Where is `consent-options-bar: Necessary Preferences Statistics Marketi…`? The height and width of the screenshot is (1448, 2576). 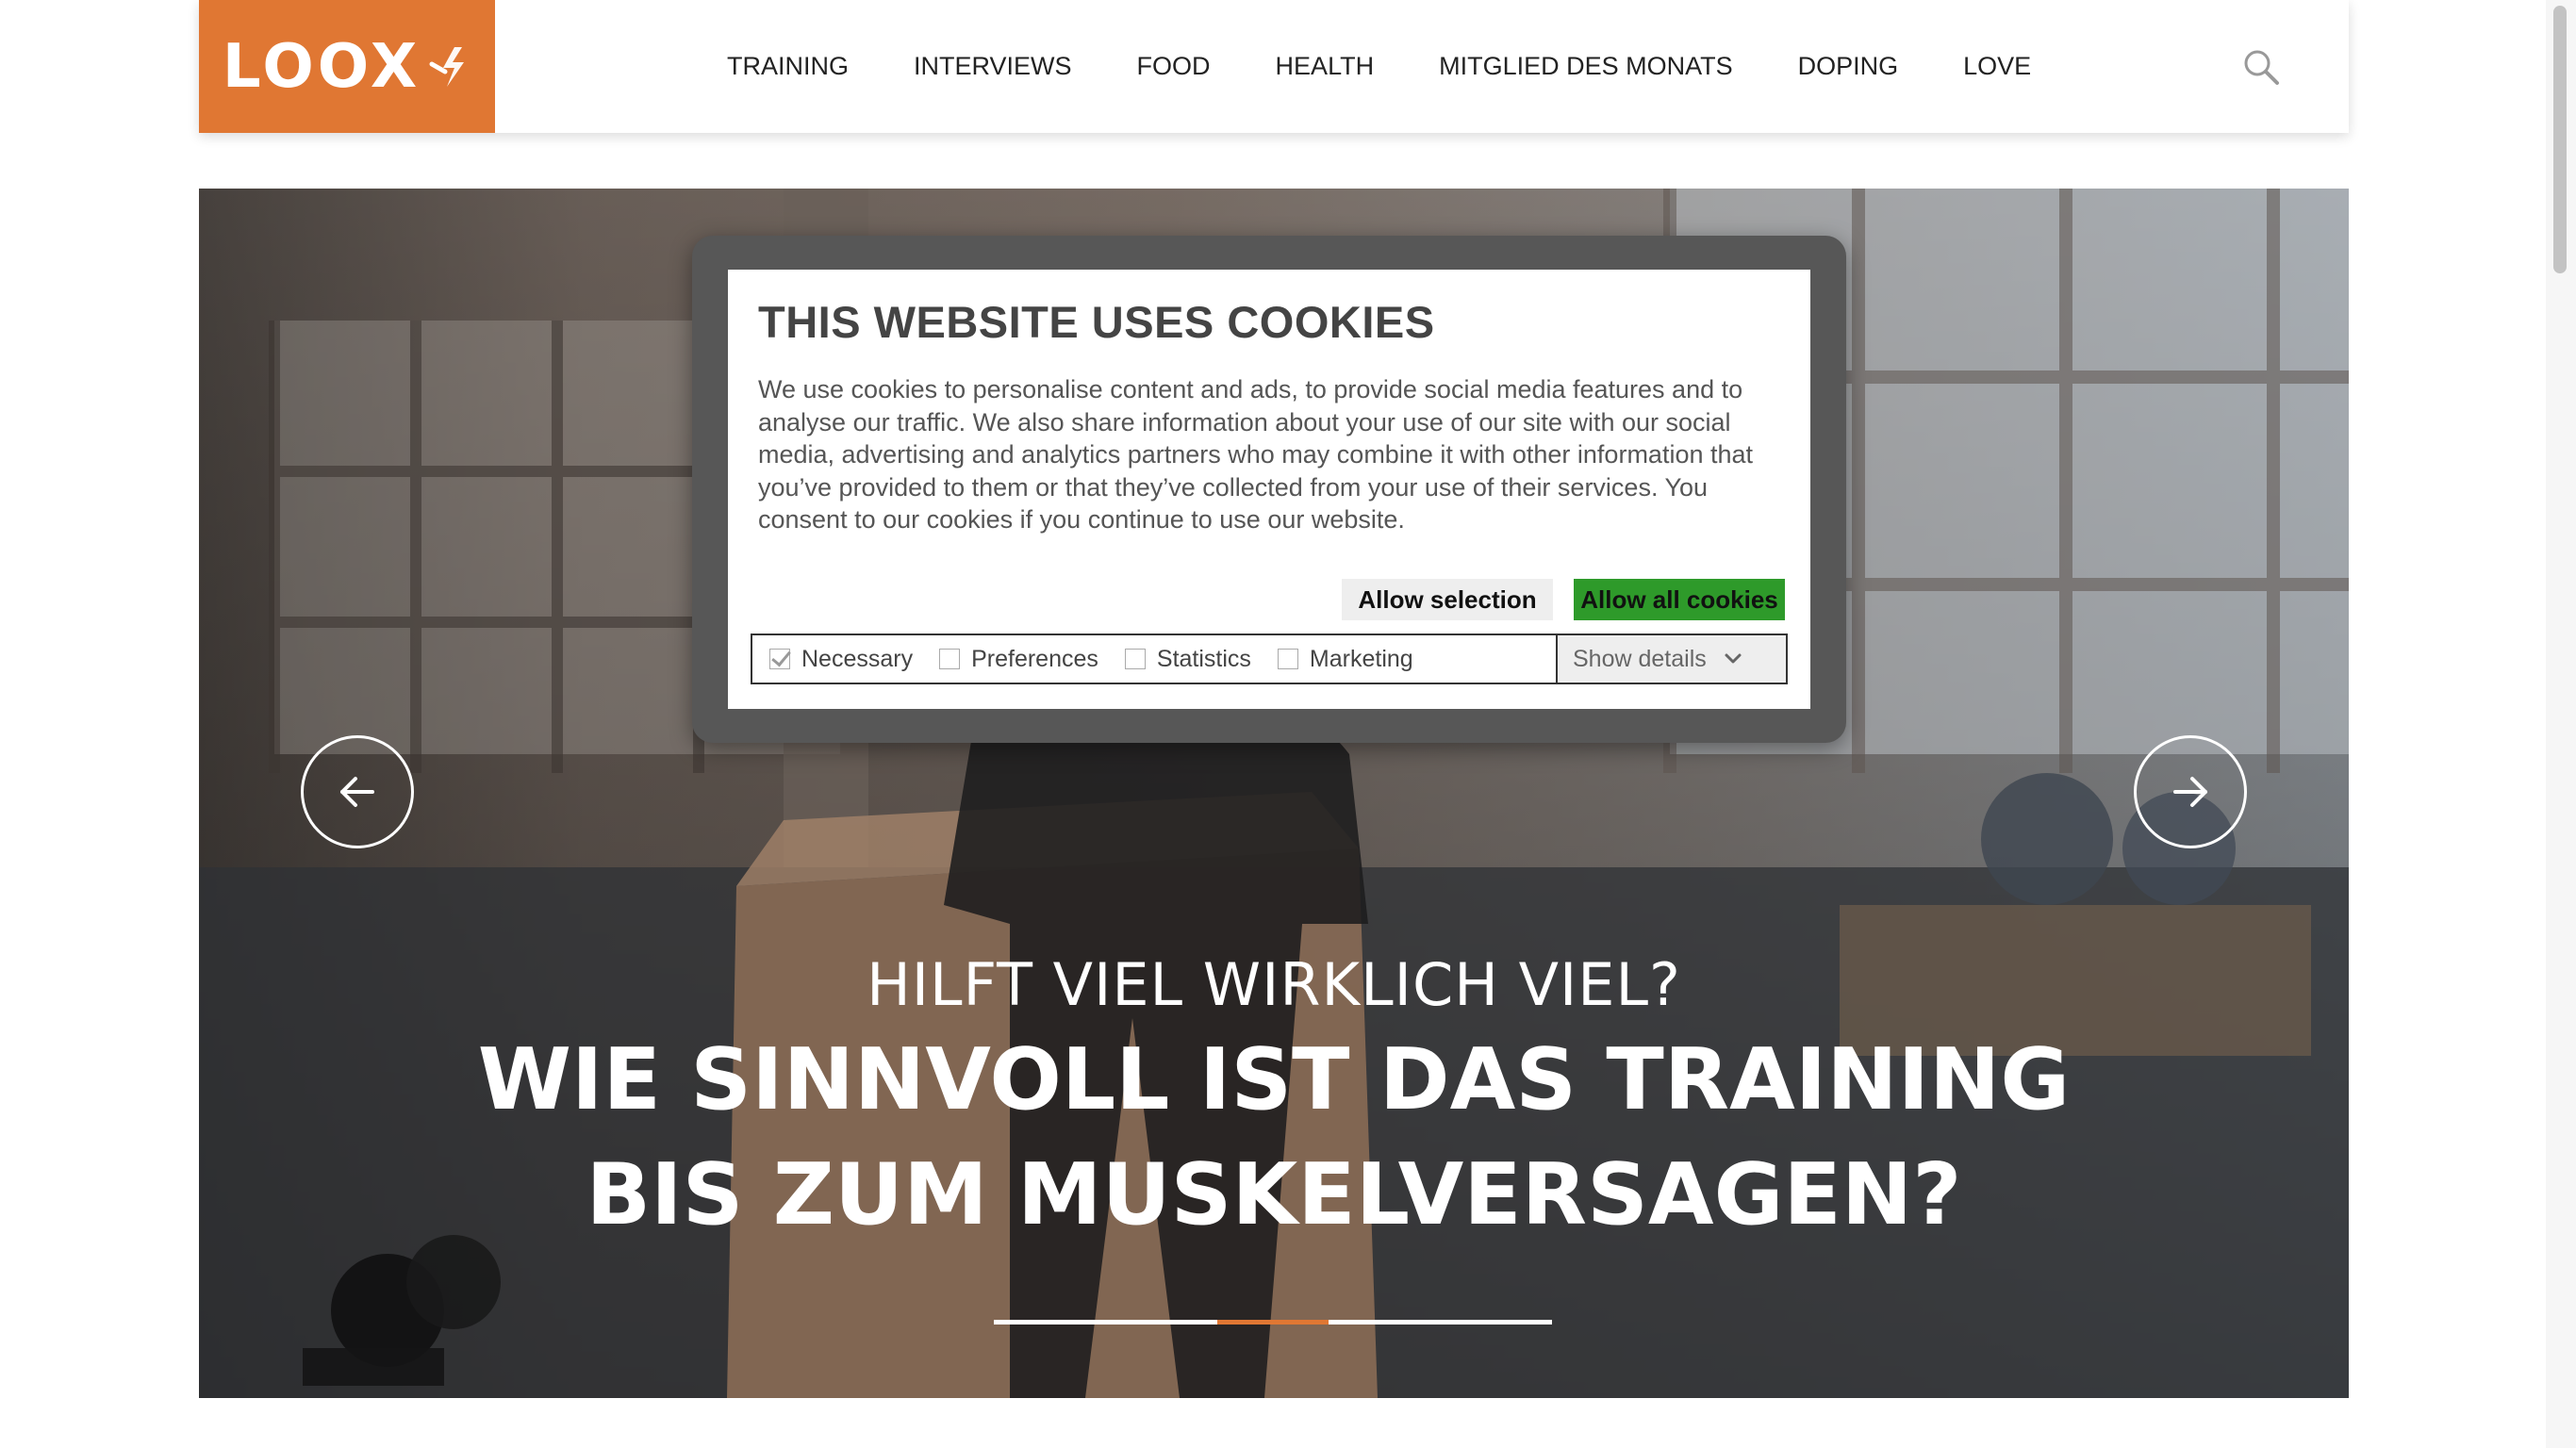
consent-options-bar: Necessary Preferences Statistics Marketi… is located at coordinates (1269, 659).